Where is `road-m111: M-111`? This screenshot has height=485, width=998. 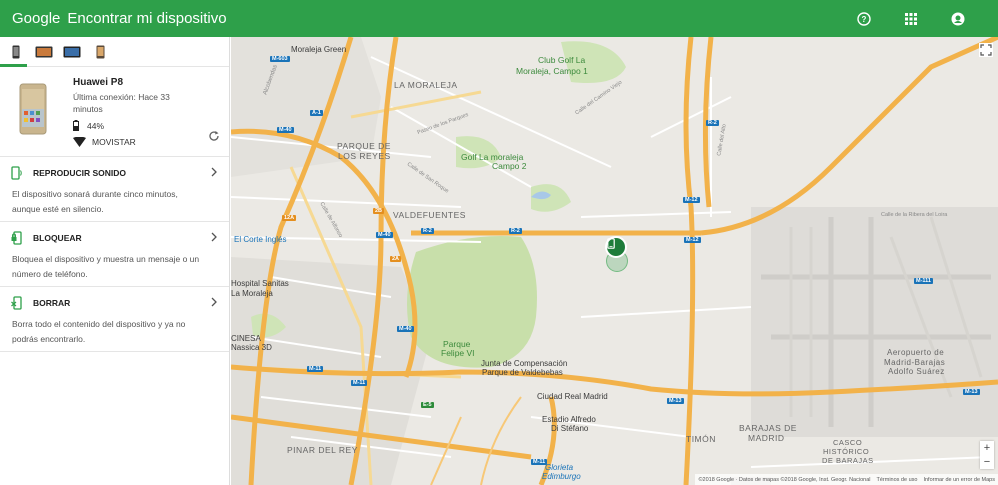
road-m111: M-111 is located at coordinates (923, 281).